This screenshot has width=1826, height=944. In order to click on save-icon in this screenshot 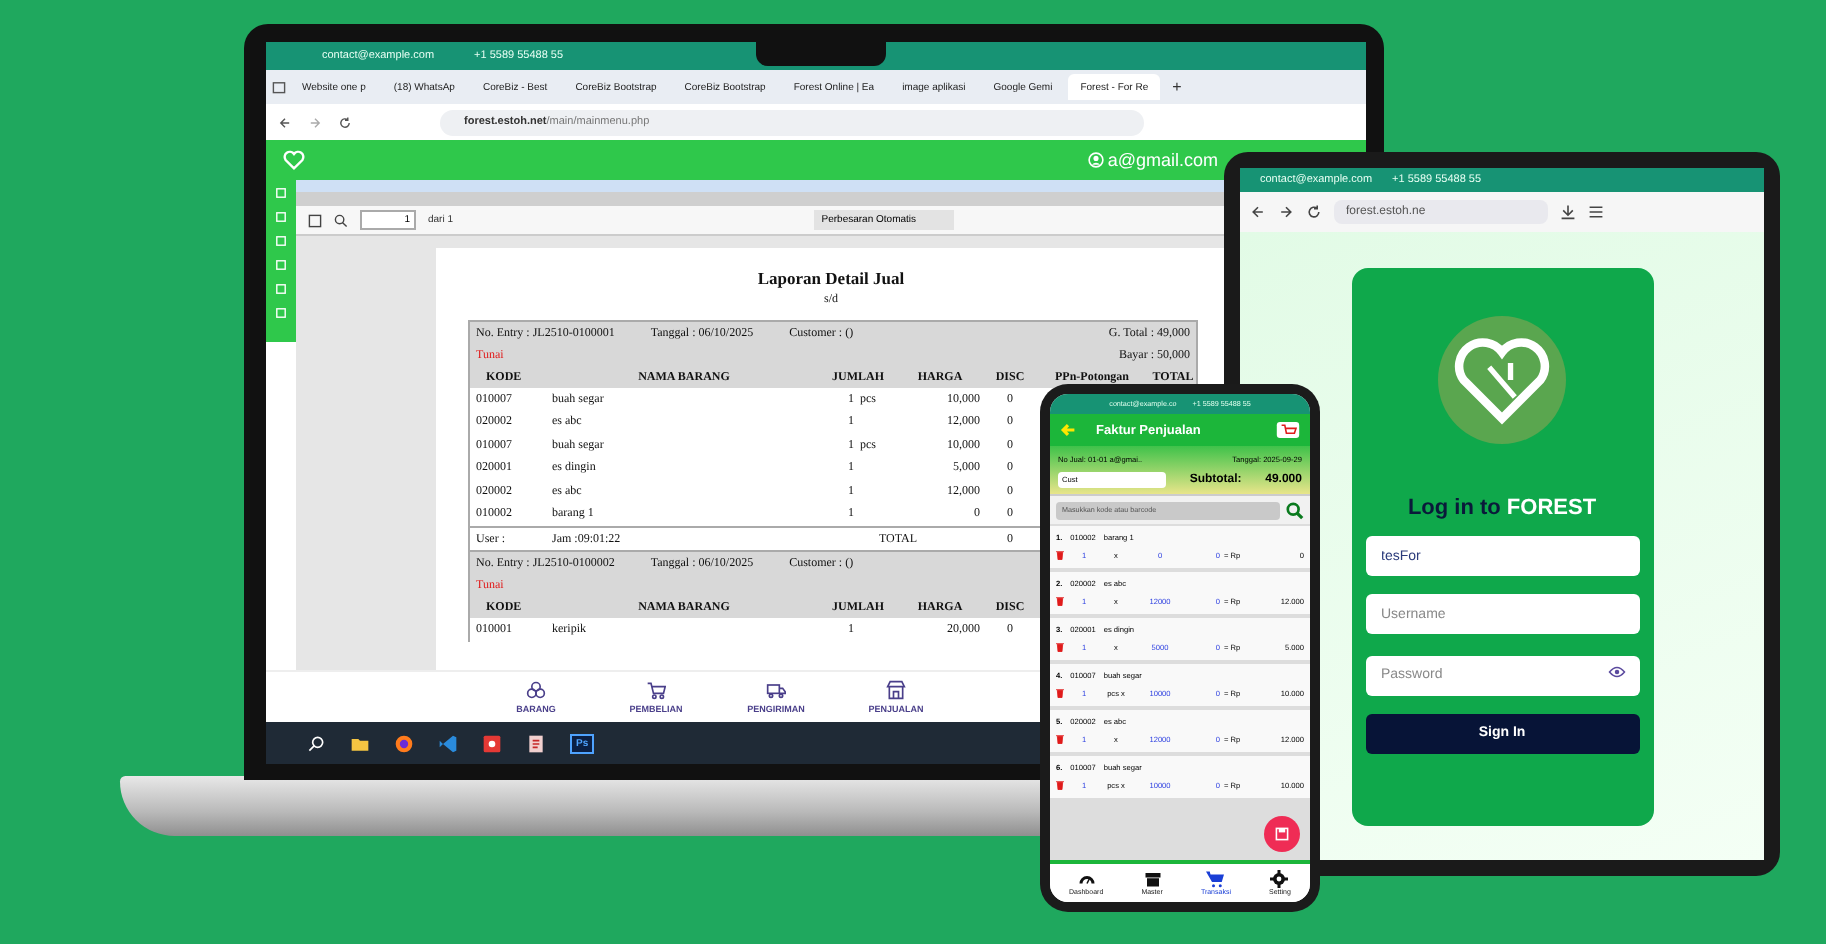, I will do `click(1282, 834)`.